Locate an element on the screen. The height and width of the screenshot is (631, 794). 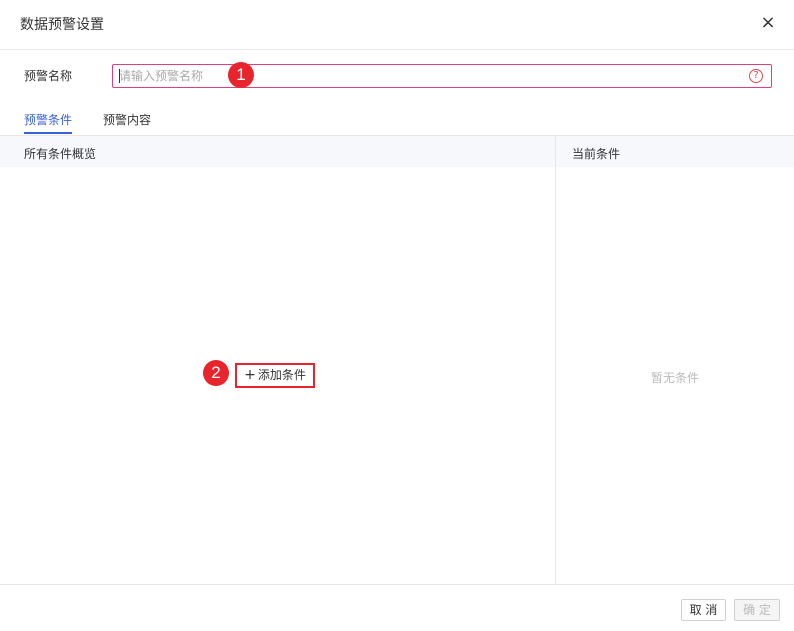
add-condition-button: + 添加条件 is located at coordinates (275, 375).